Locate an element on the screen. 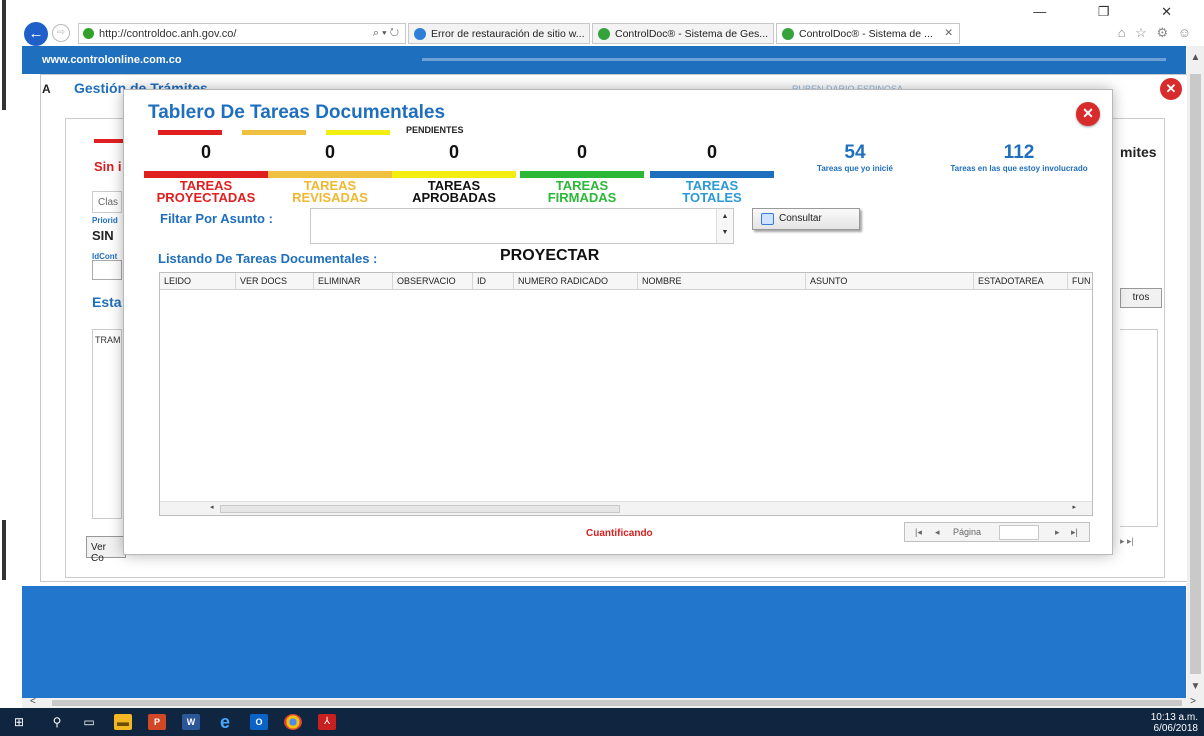 Image resolution: width=1204 pixels, height=736 pixels. chrome-icon is located at coordinates (293, 722).